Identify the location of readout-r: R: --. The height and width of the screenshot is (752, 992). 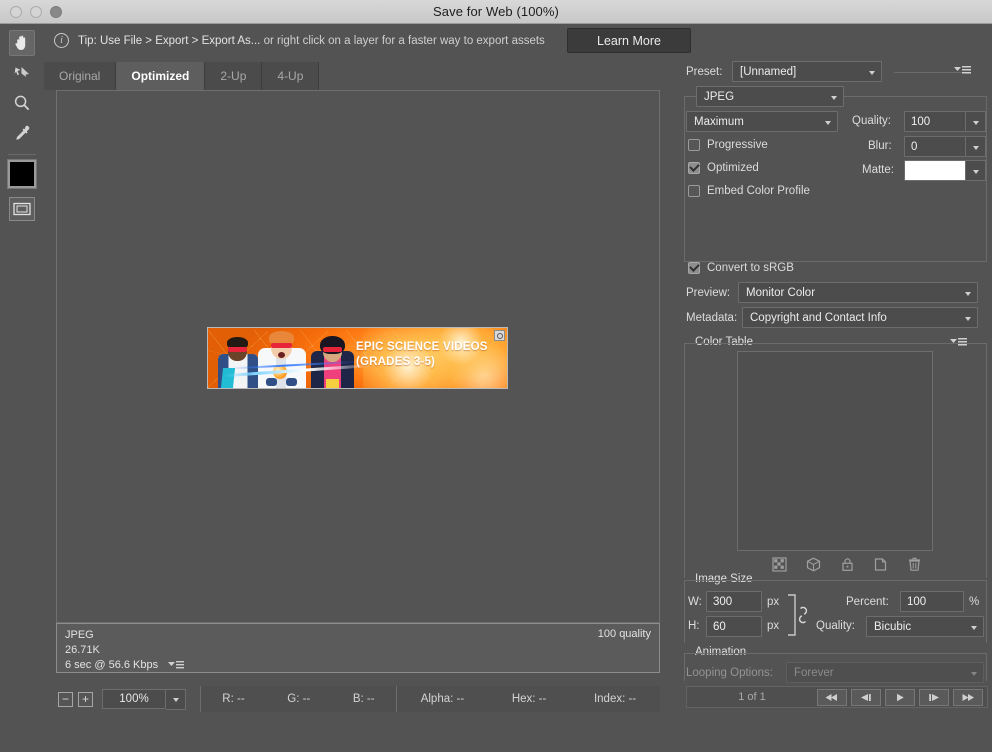
(233, 699).